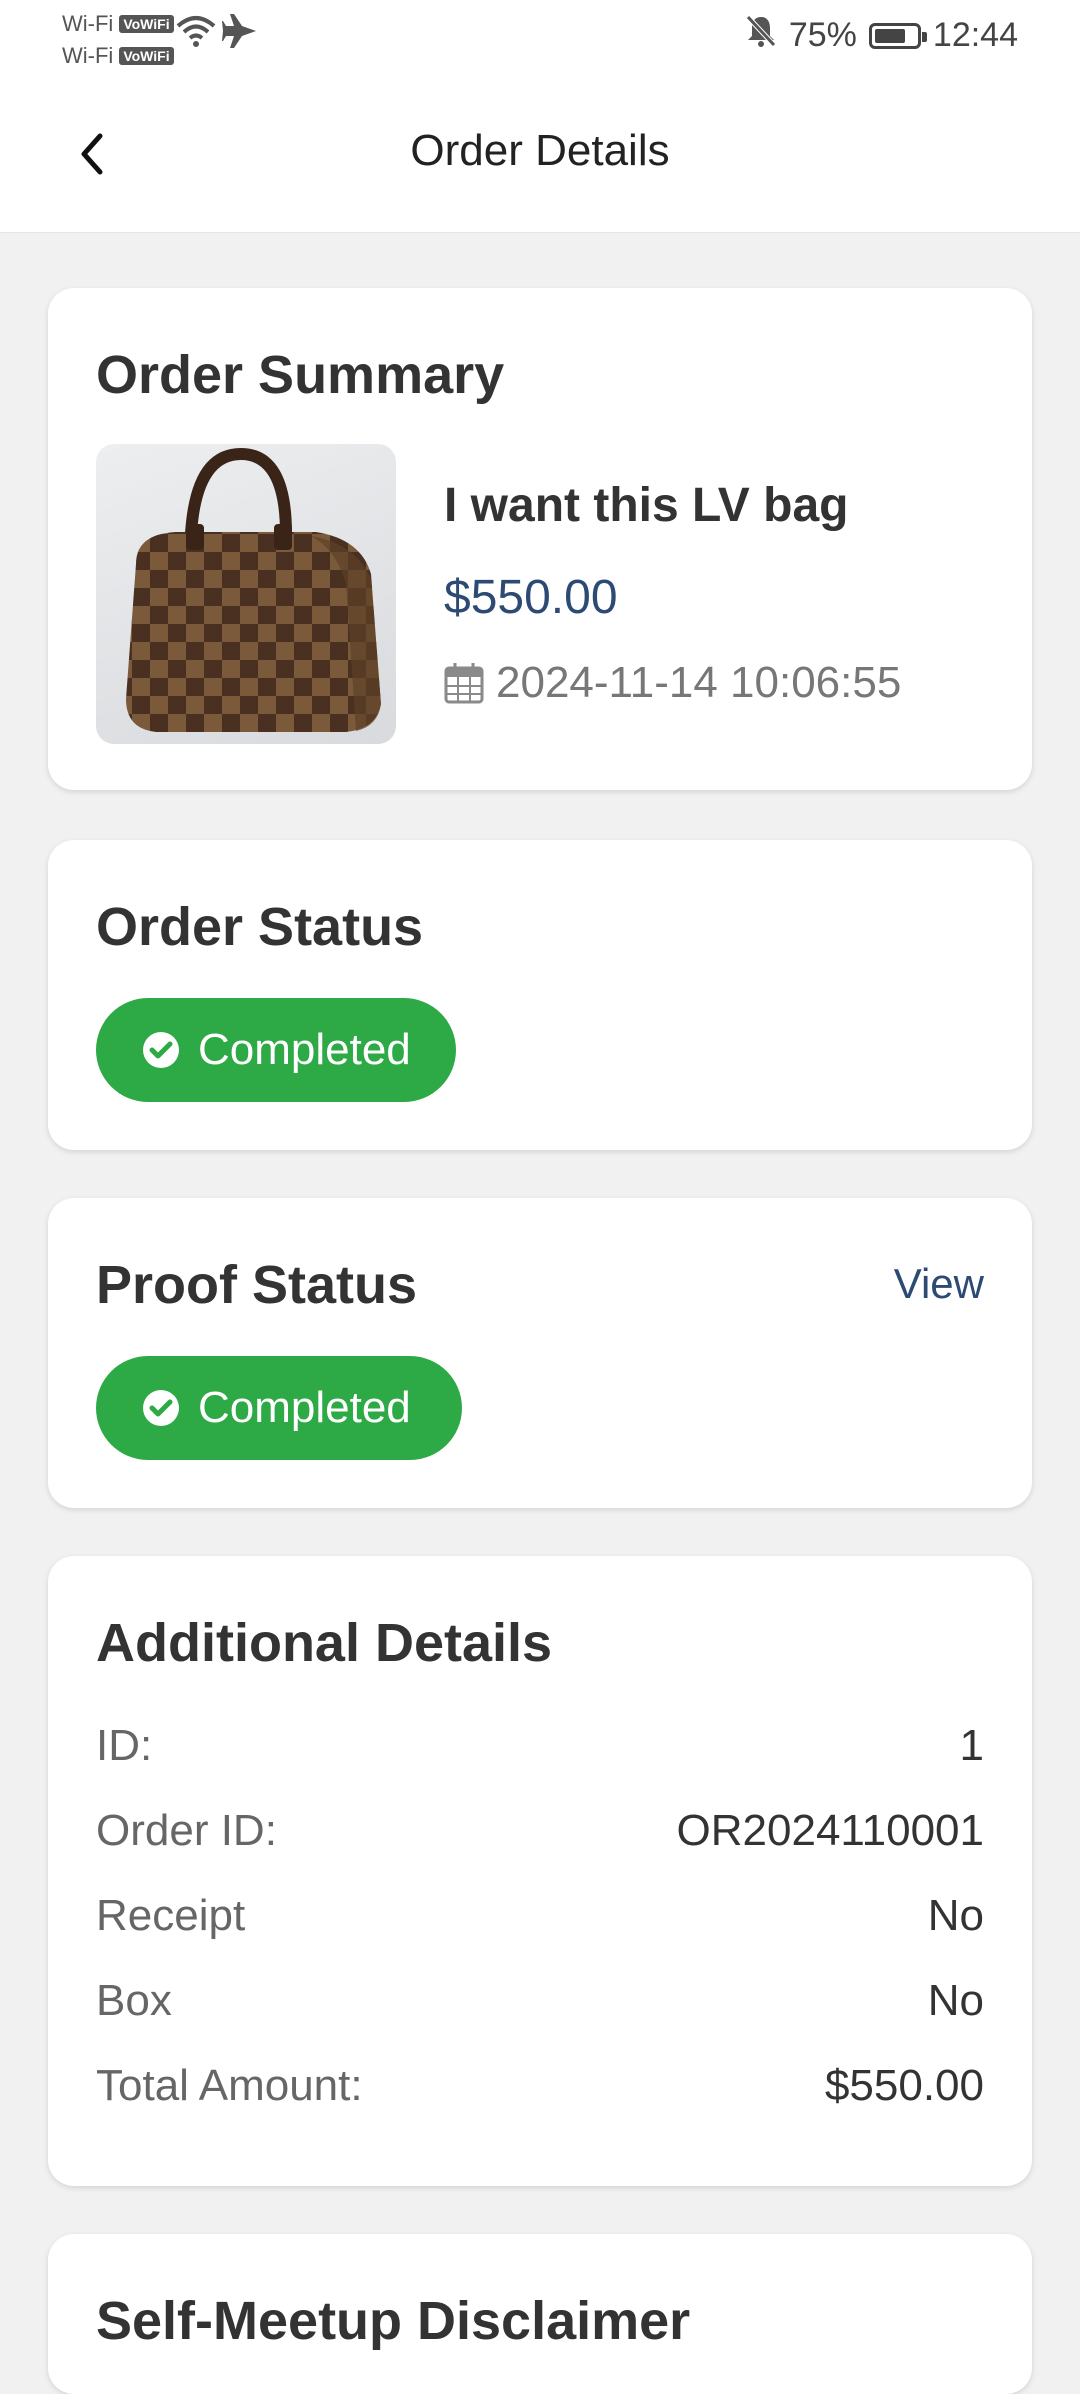 This screenshot has height=2394, width=1080. Describe the element at coordinates (646, 505) in the screenshot. I see `product-name: I want this LV bag` at that location.